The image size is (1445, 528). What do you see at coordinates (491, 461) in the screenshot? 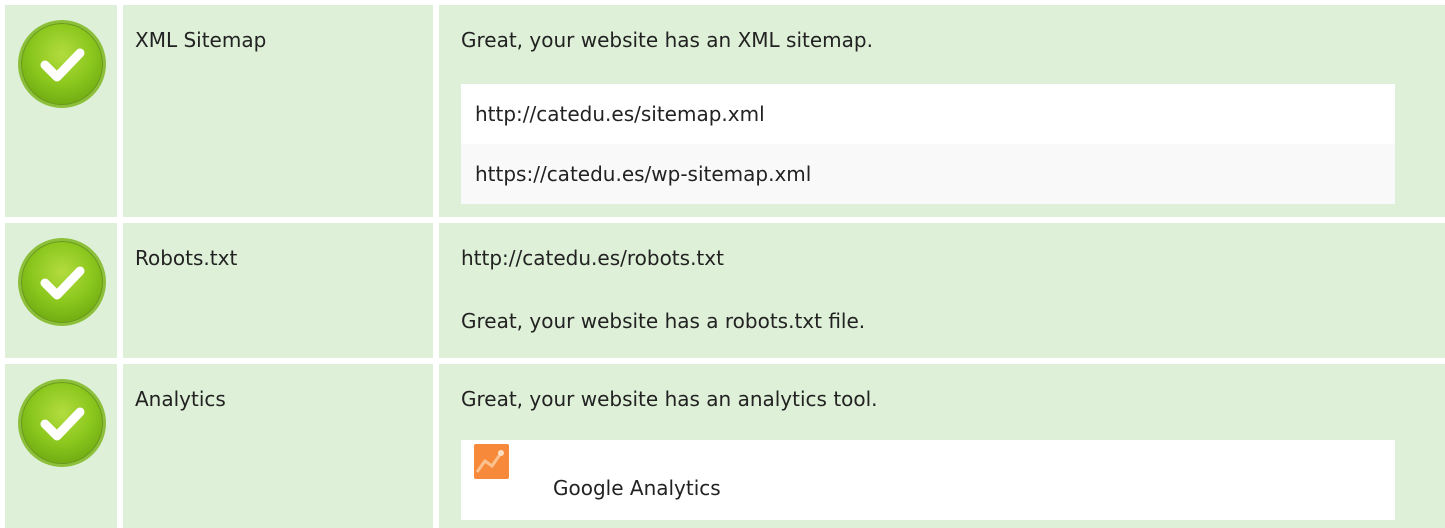
I see `google-analytics-icon` at bounding box center [491, 461].